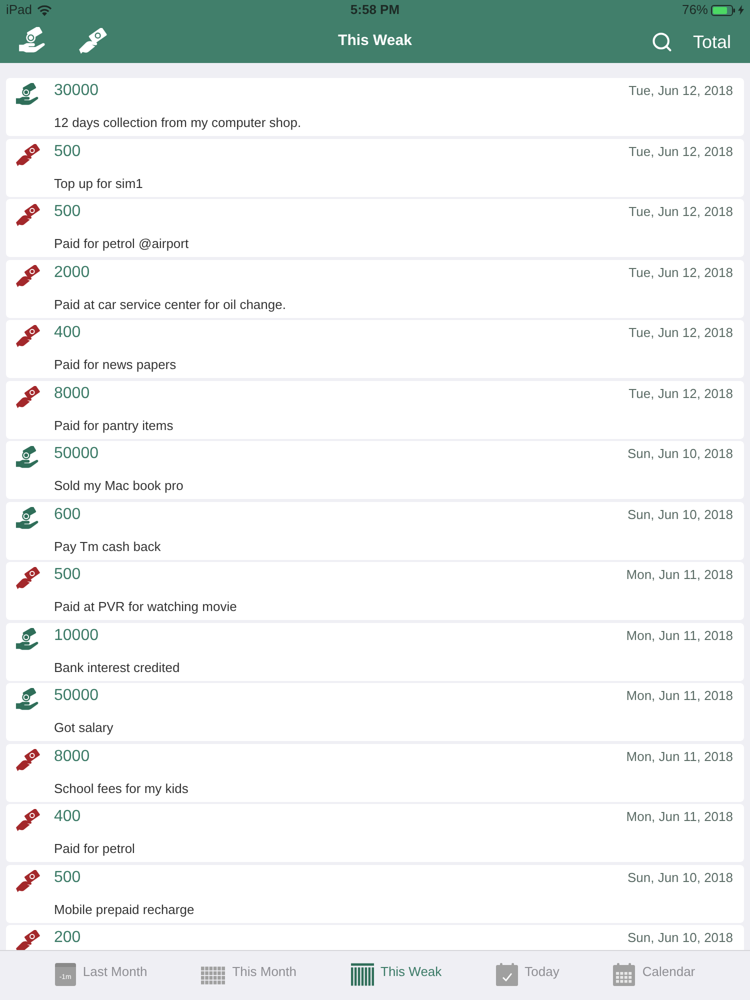 The image size is (750, 1000). What do you see at coordinates (44, 10) in the screenshot?
I see `wifi-icon` at bounding box center [44, 10].